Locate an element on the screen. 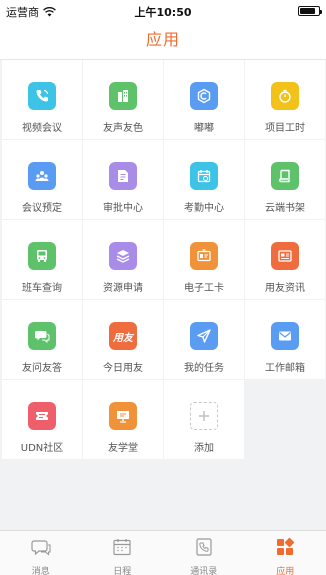 The height and width of the screenshot is (575, 326). people-icon is located at coordinates (42, 176).